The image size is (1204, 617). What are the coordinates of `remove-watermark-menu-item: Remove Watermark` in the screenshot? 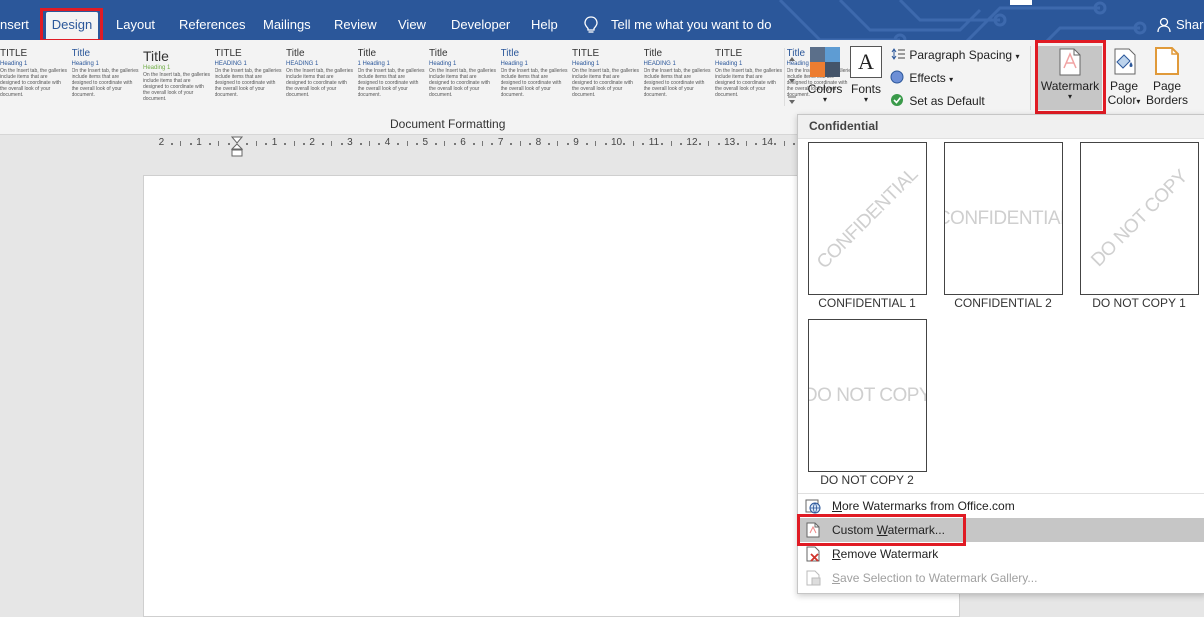 It's located at (1001, 554).